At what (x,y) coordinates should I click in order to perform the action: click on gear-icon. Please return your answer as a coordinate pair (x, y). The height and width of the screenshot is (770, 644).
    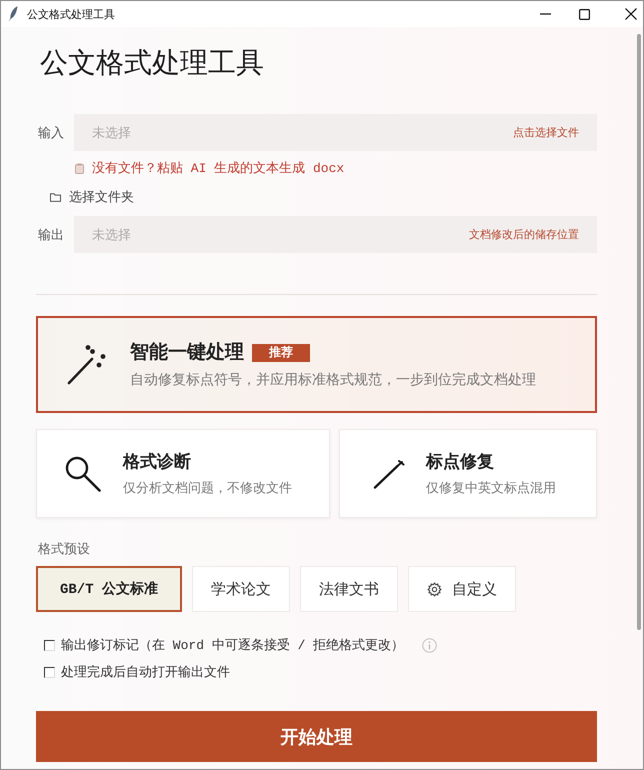
    Looking at the image, I should click on (434, 589).